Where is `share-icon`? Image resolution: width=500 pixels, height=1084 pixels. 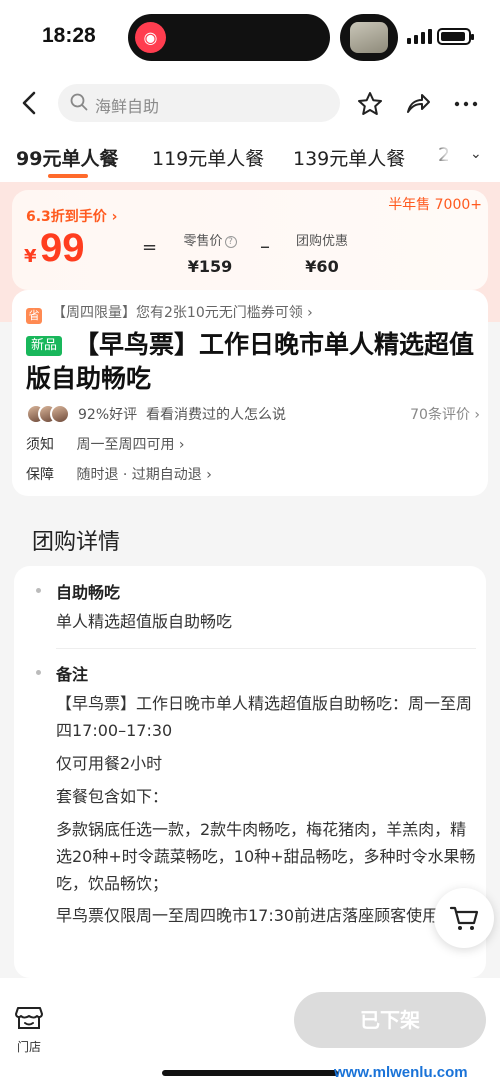
share-icon is located at coordinates (418, 104).